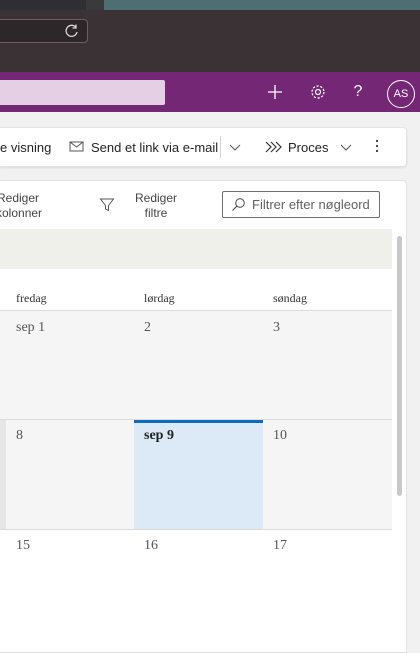 The image size is (420, 653). I want to click on more-send-options-button, so click(235, 147).